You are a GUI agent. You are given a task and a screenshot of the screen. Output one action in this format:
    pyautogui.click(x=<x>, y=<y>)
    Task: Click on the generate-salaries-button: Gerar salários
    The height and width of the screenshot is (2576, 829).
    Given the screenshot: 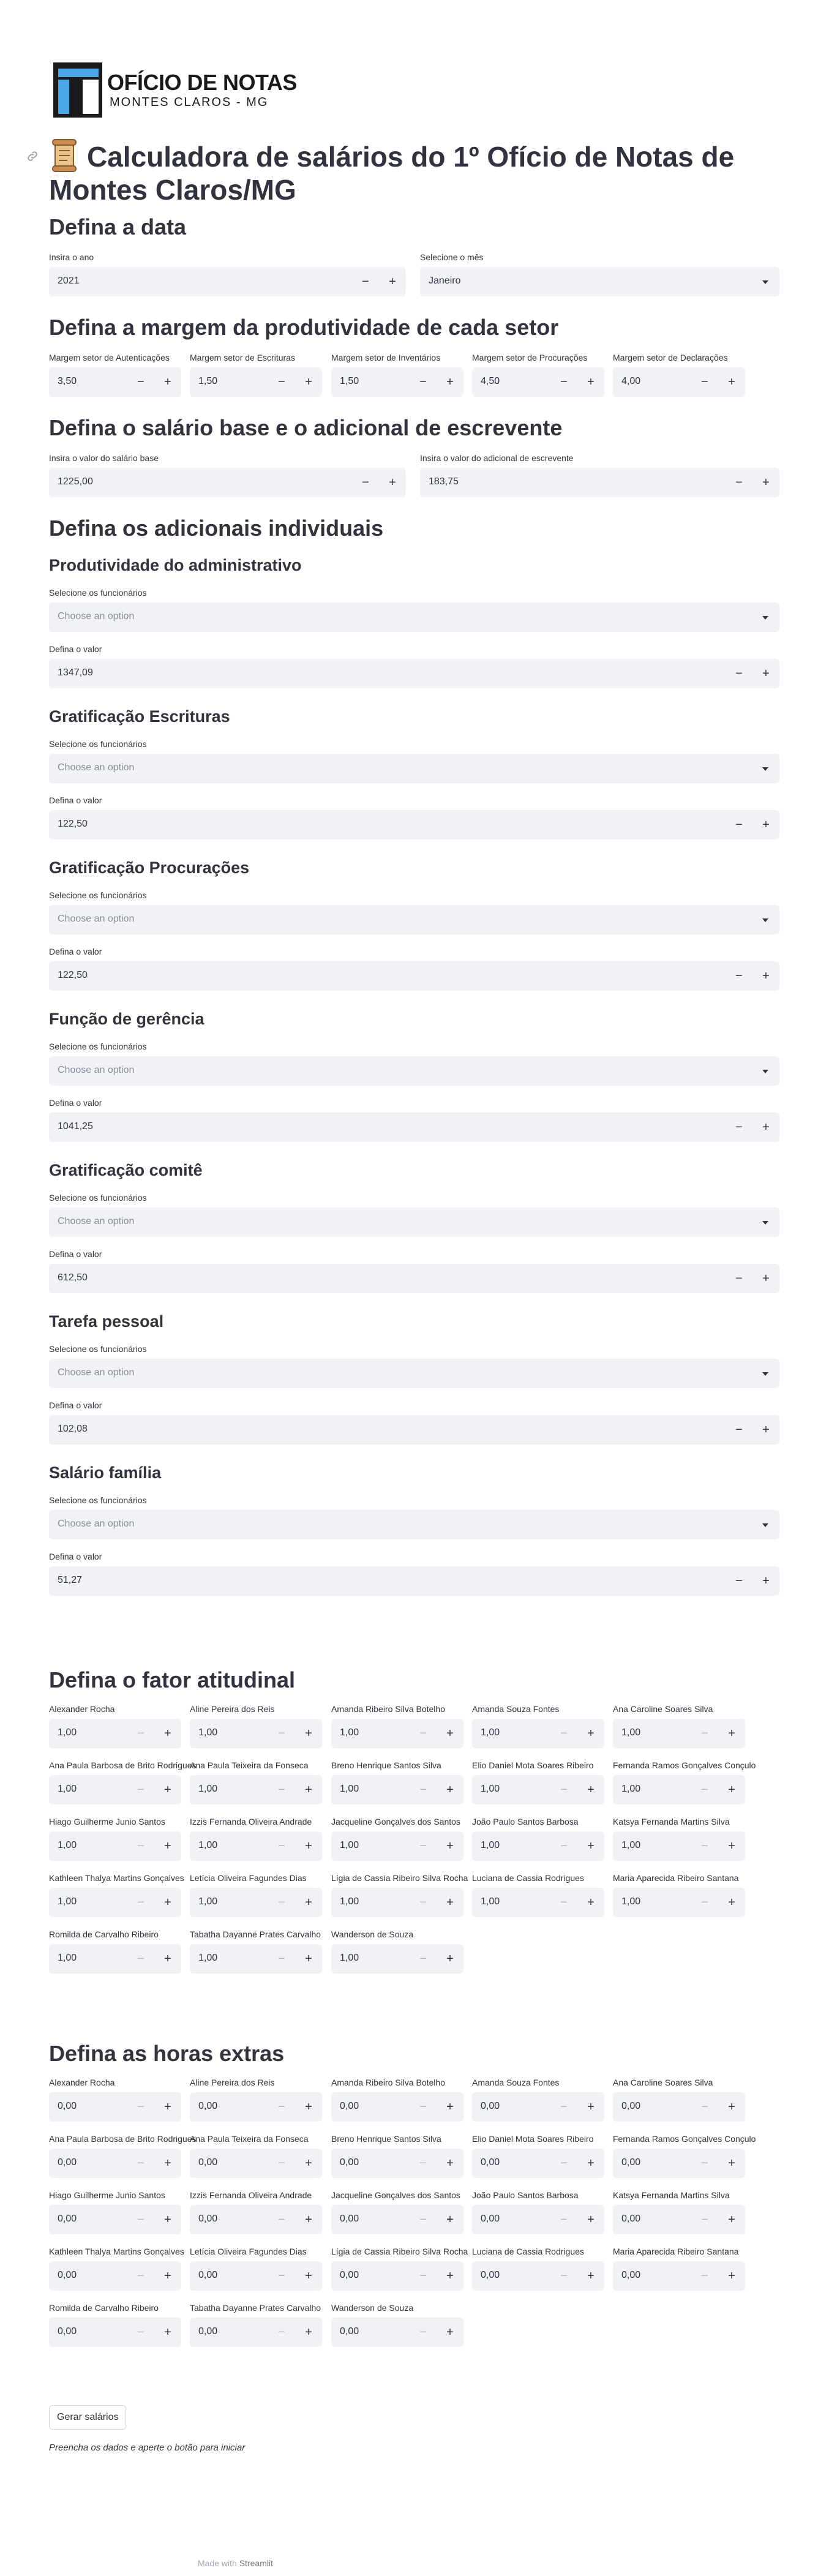 What is the action you would take?
    pyautogui.click(x=88, y=2417)
    